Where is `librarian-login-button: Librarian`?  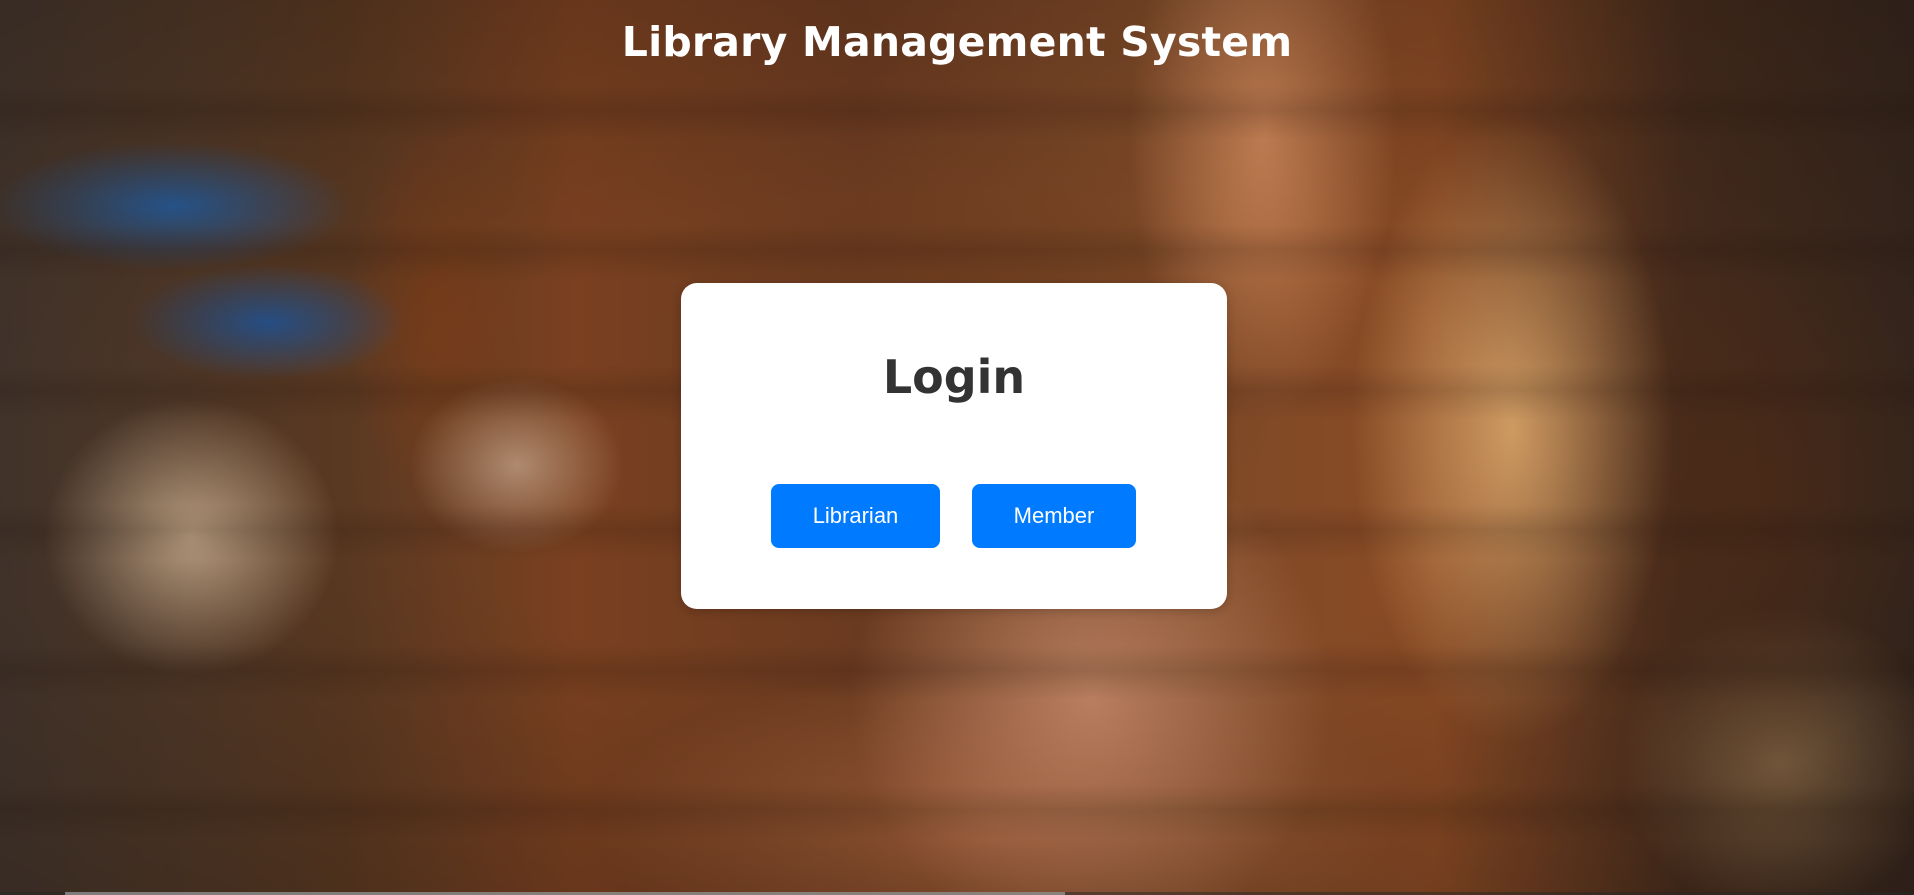 librarian-login-button: Librarian is located at coordinates (855, 516).